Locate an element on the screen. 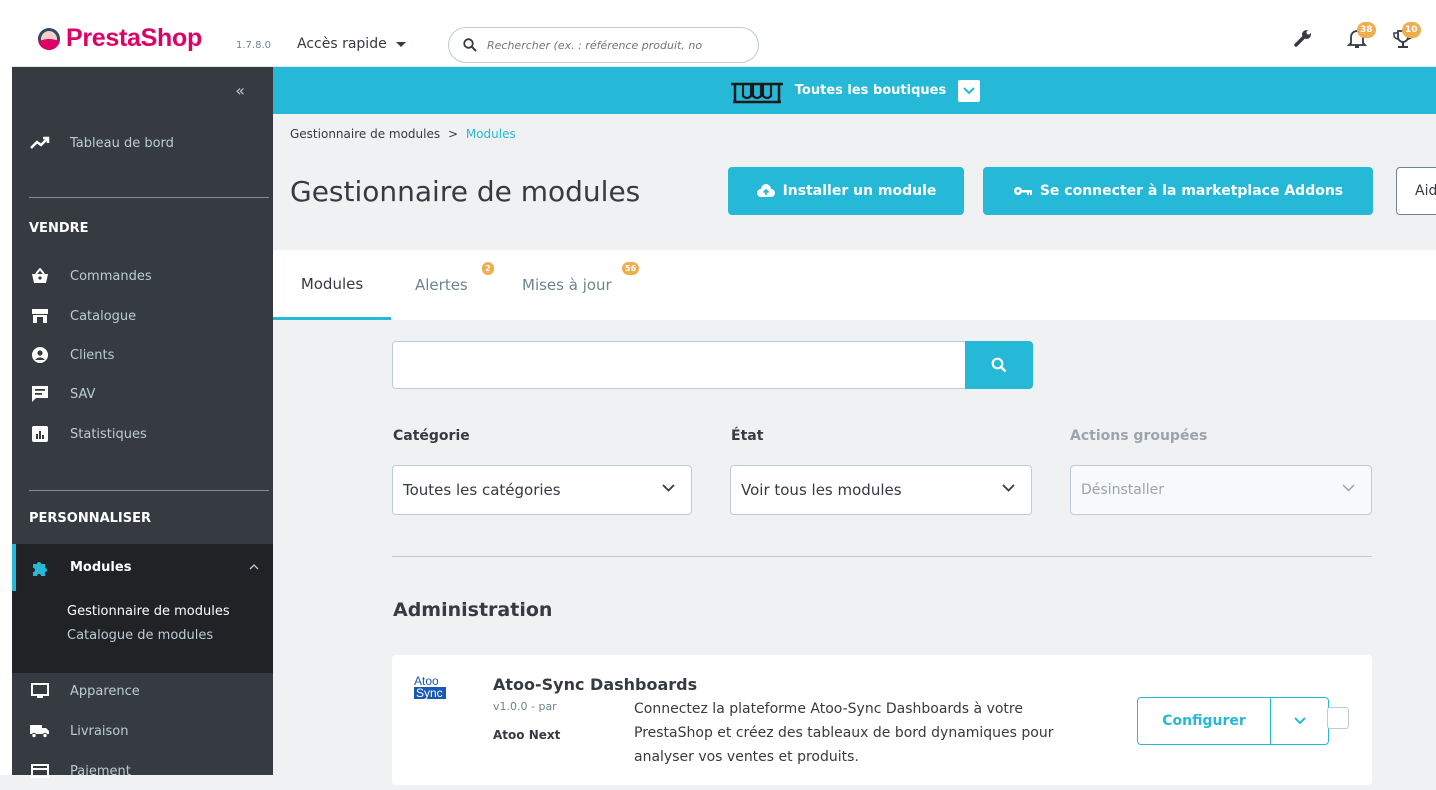 The width and height of the screenshot is (1436, 790). tab-updates: Mises à jour is located at coordinates (567, 285).